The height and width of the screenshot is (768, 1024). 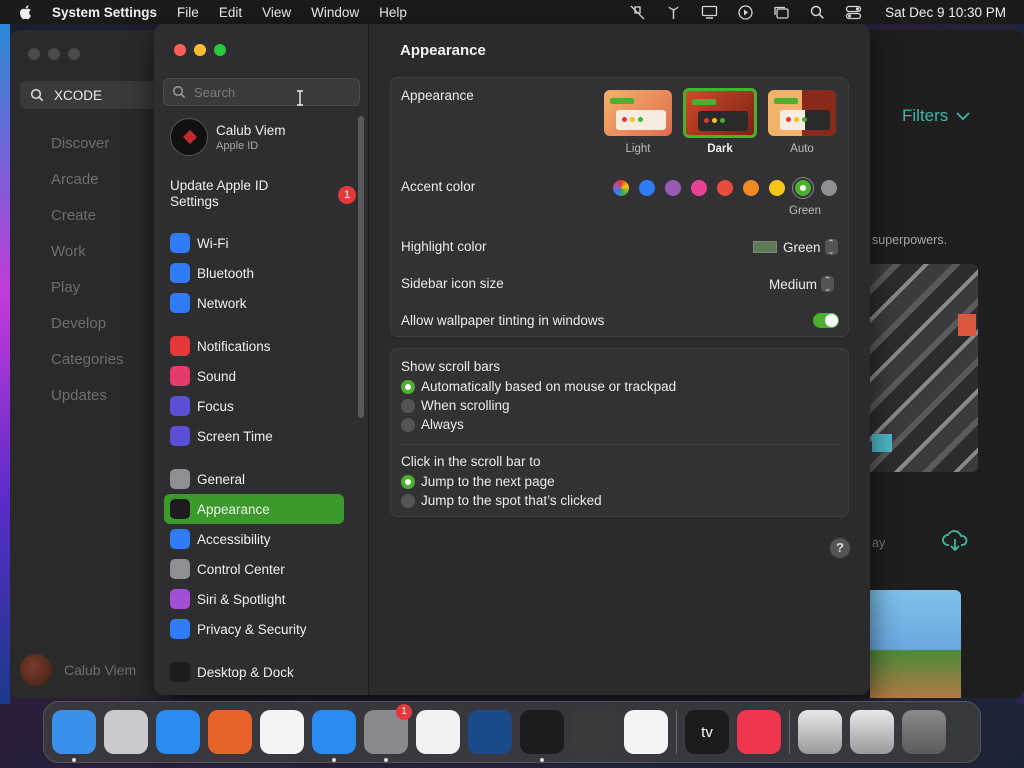 What do you see at coordinates (254, 569) in the screenshot?
I see `sidebar-item-control-center: Control Center` at bounding box center [254, 569].